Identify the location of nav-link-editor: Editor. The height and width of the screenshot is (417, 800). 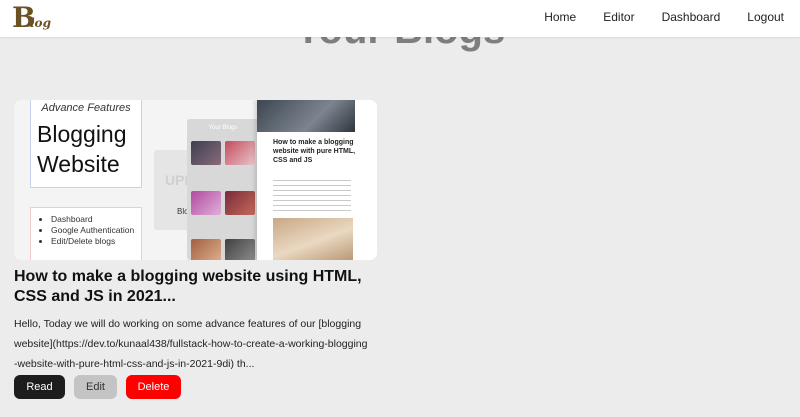
(618, 17).